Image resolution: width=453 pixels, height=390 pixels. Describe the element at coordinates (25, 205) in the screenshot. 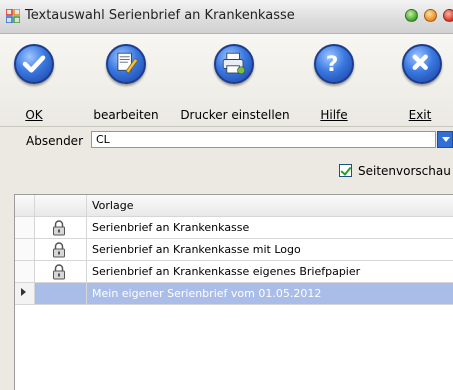

I see `header-indicator-cell` at that location.